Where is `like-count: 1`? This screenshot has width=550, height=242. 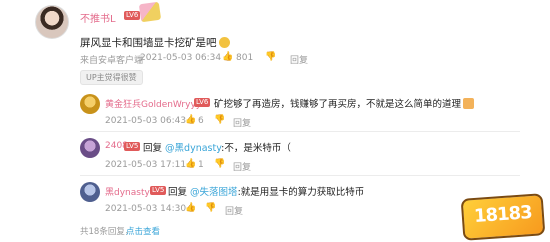
like-count: 1 is located at coordinates (201, 165).